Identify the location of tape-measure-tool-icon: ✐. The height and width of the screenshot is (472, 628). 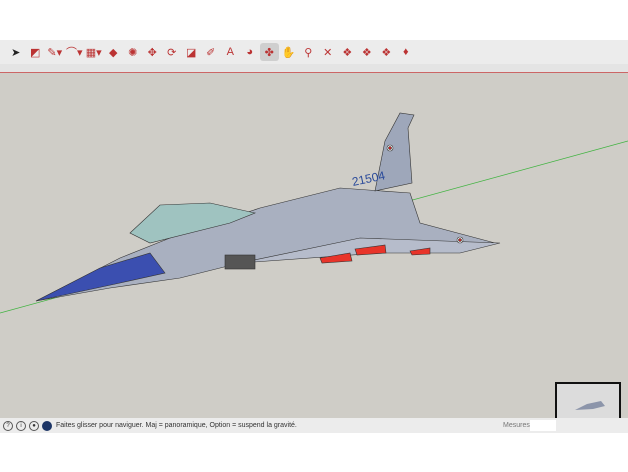
(211, 52).